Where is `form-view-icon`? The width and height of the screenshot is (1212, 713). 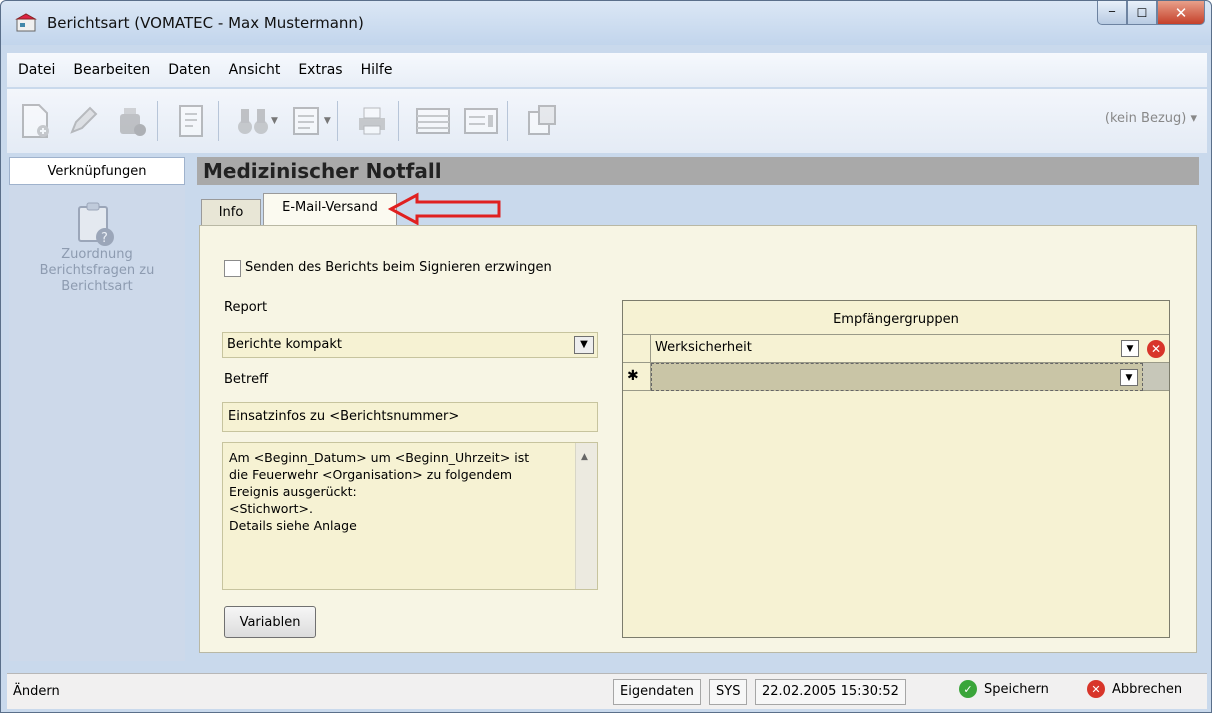
form-view-icon is located at coordinates (481, 121).